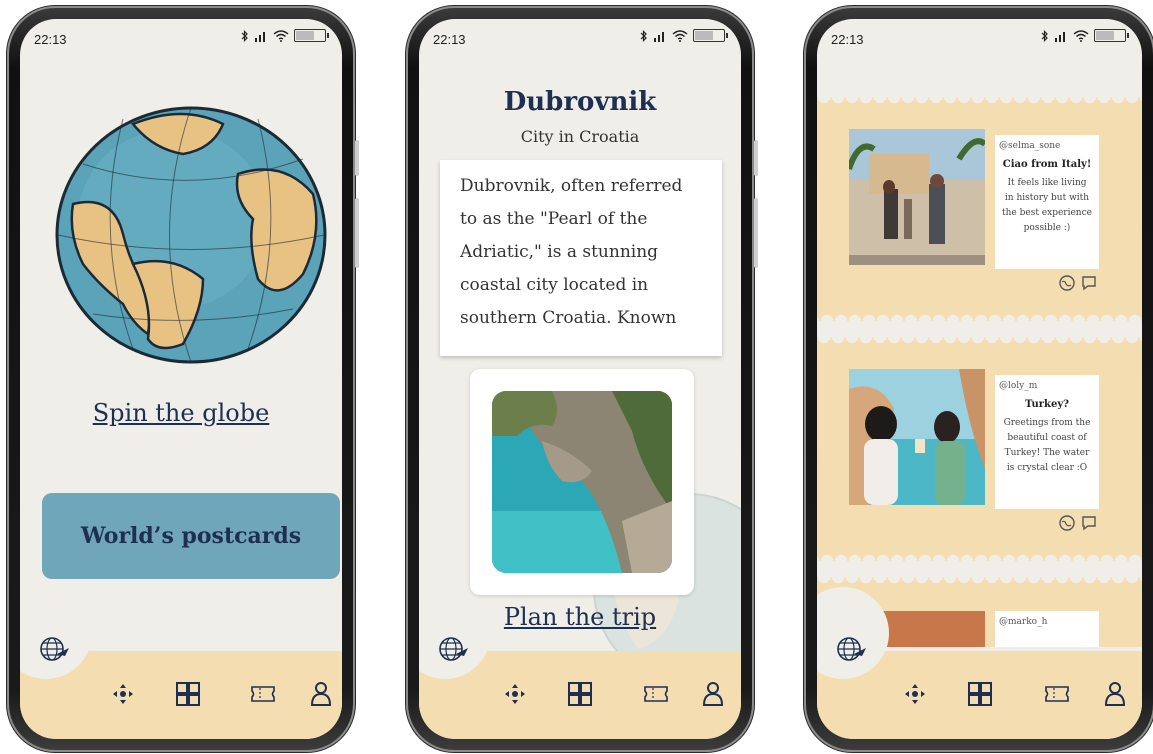  I want to click on worlds-postcards-label: World’s postcards, so click(191, 536).